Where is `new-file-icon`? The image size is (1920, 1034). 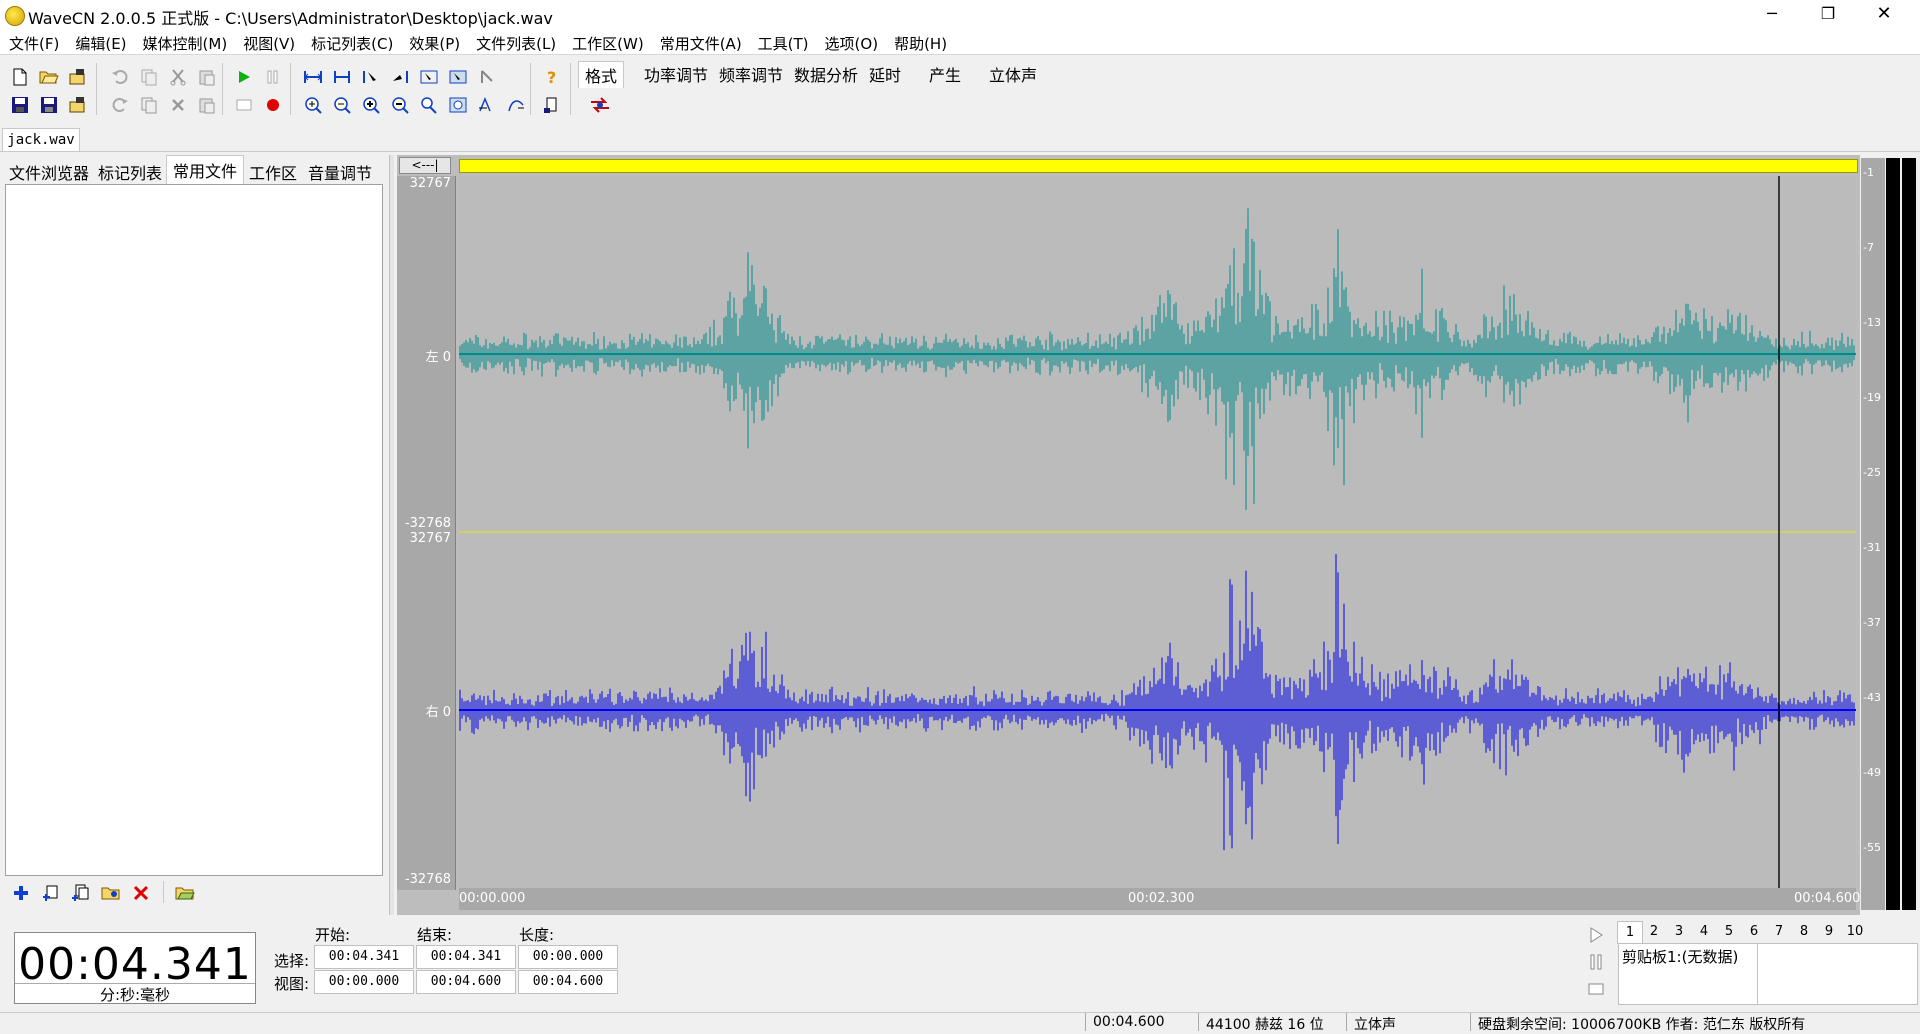 new-file-icon is located at coordinates (20, 77).